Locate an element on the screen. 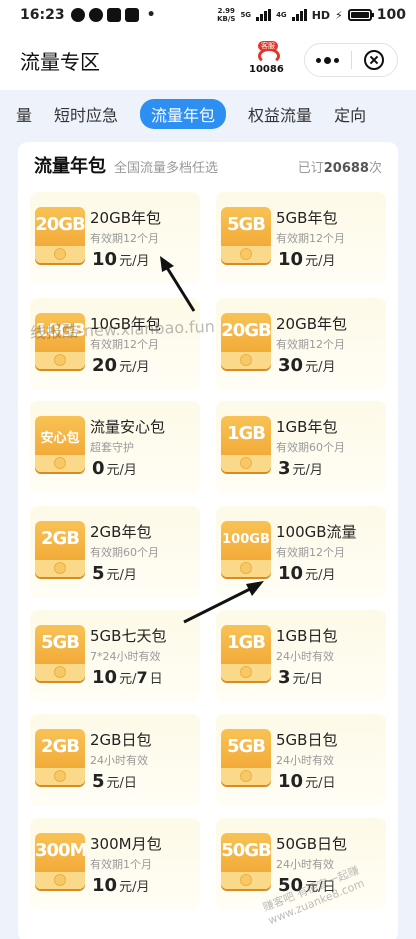 The width and height of the screenshot is (416, 939). chat-icon is located at coordinates (95, 15).